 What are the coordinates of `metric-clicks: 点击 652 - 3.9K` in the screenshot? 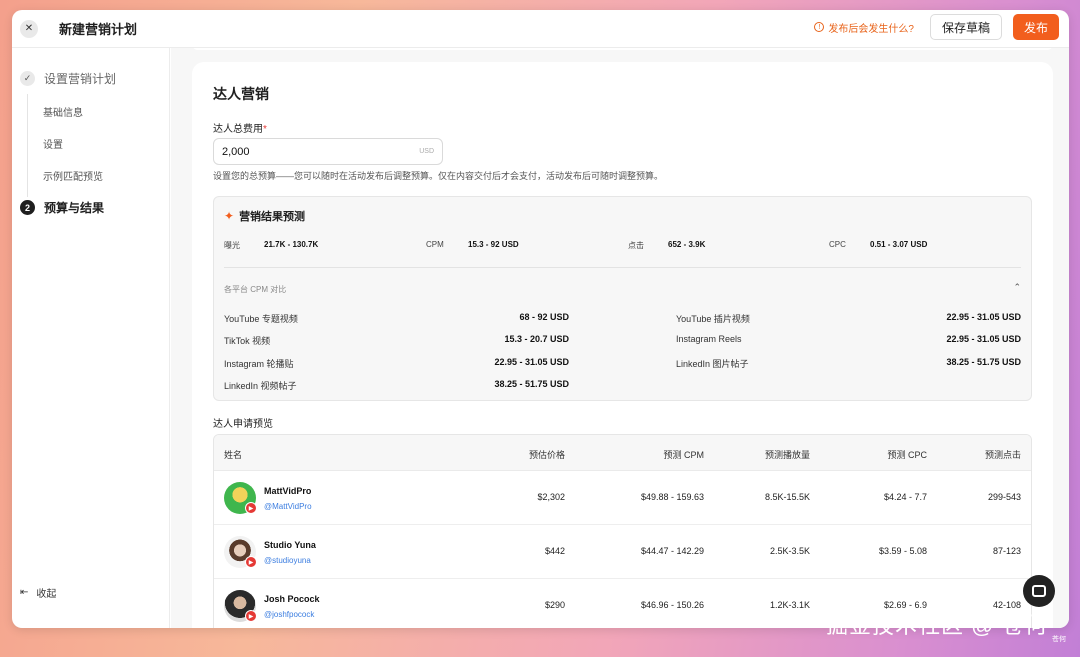 It's located at (666, 245).